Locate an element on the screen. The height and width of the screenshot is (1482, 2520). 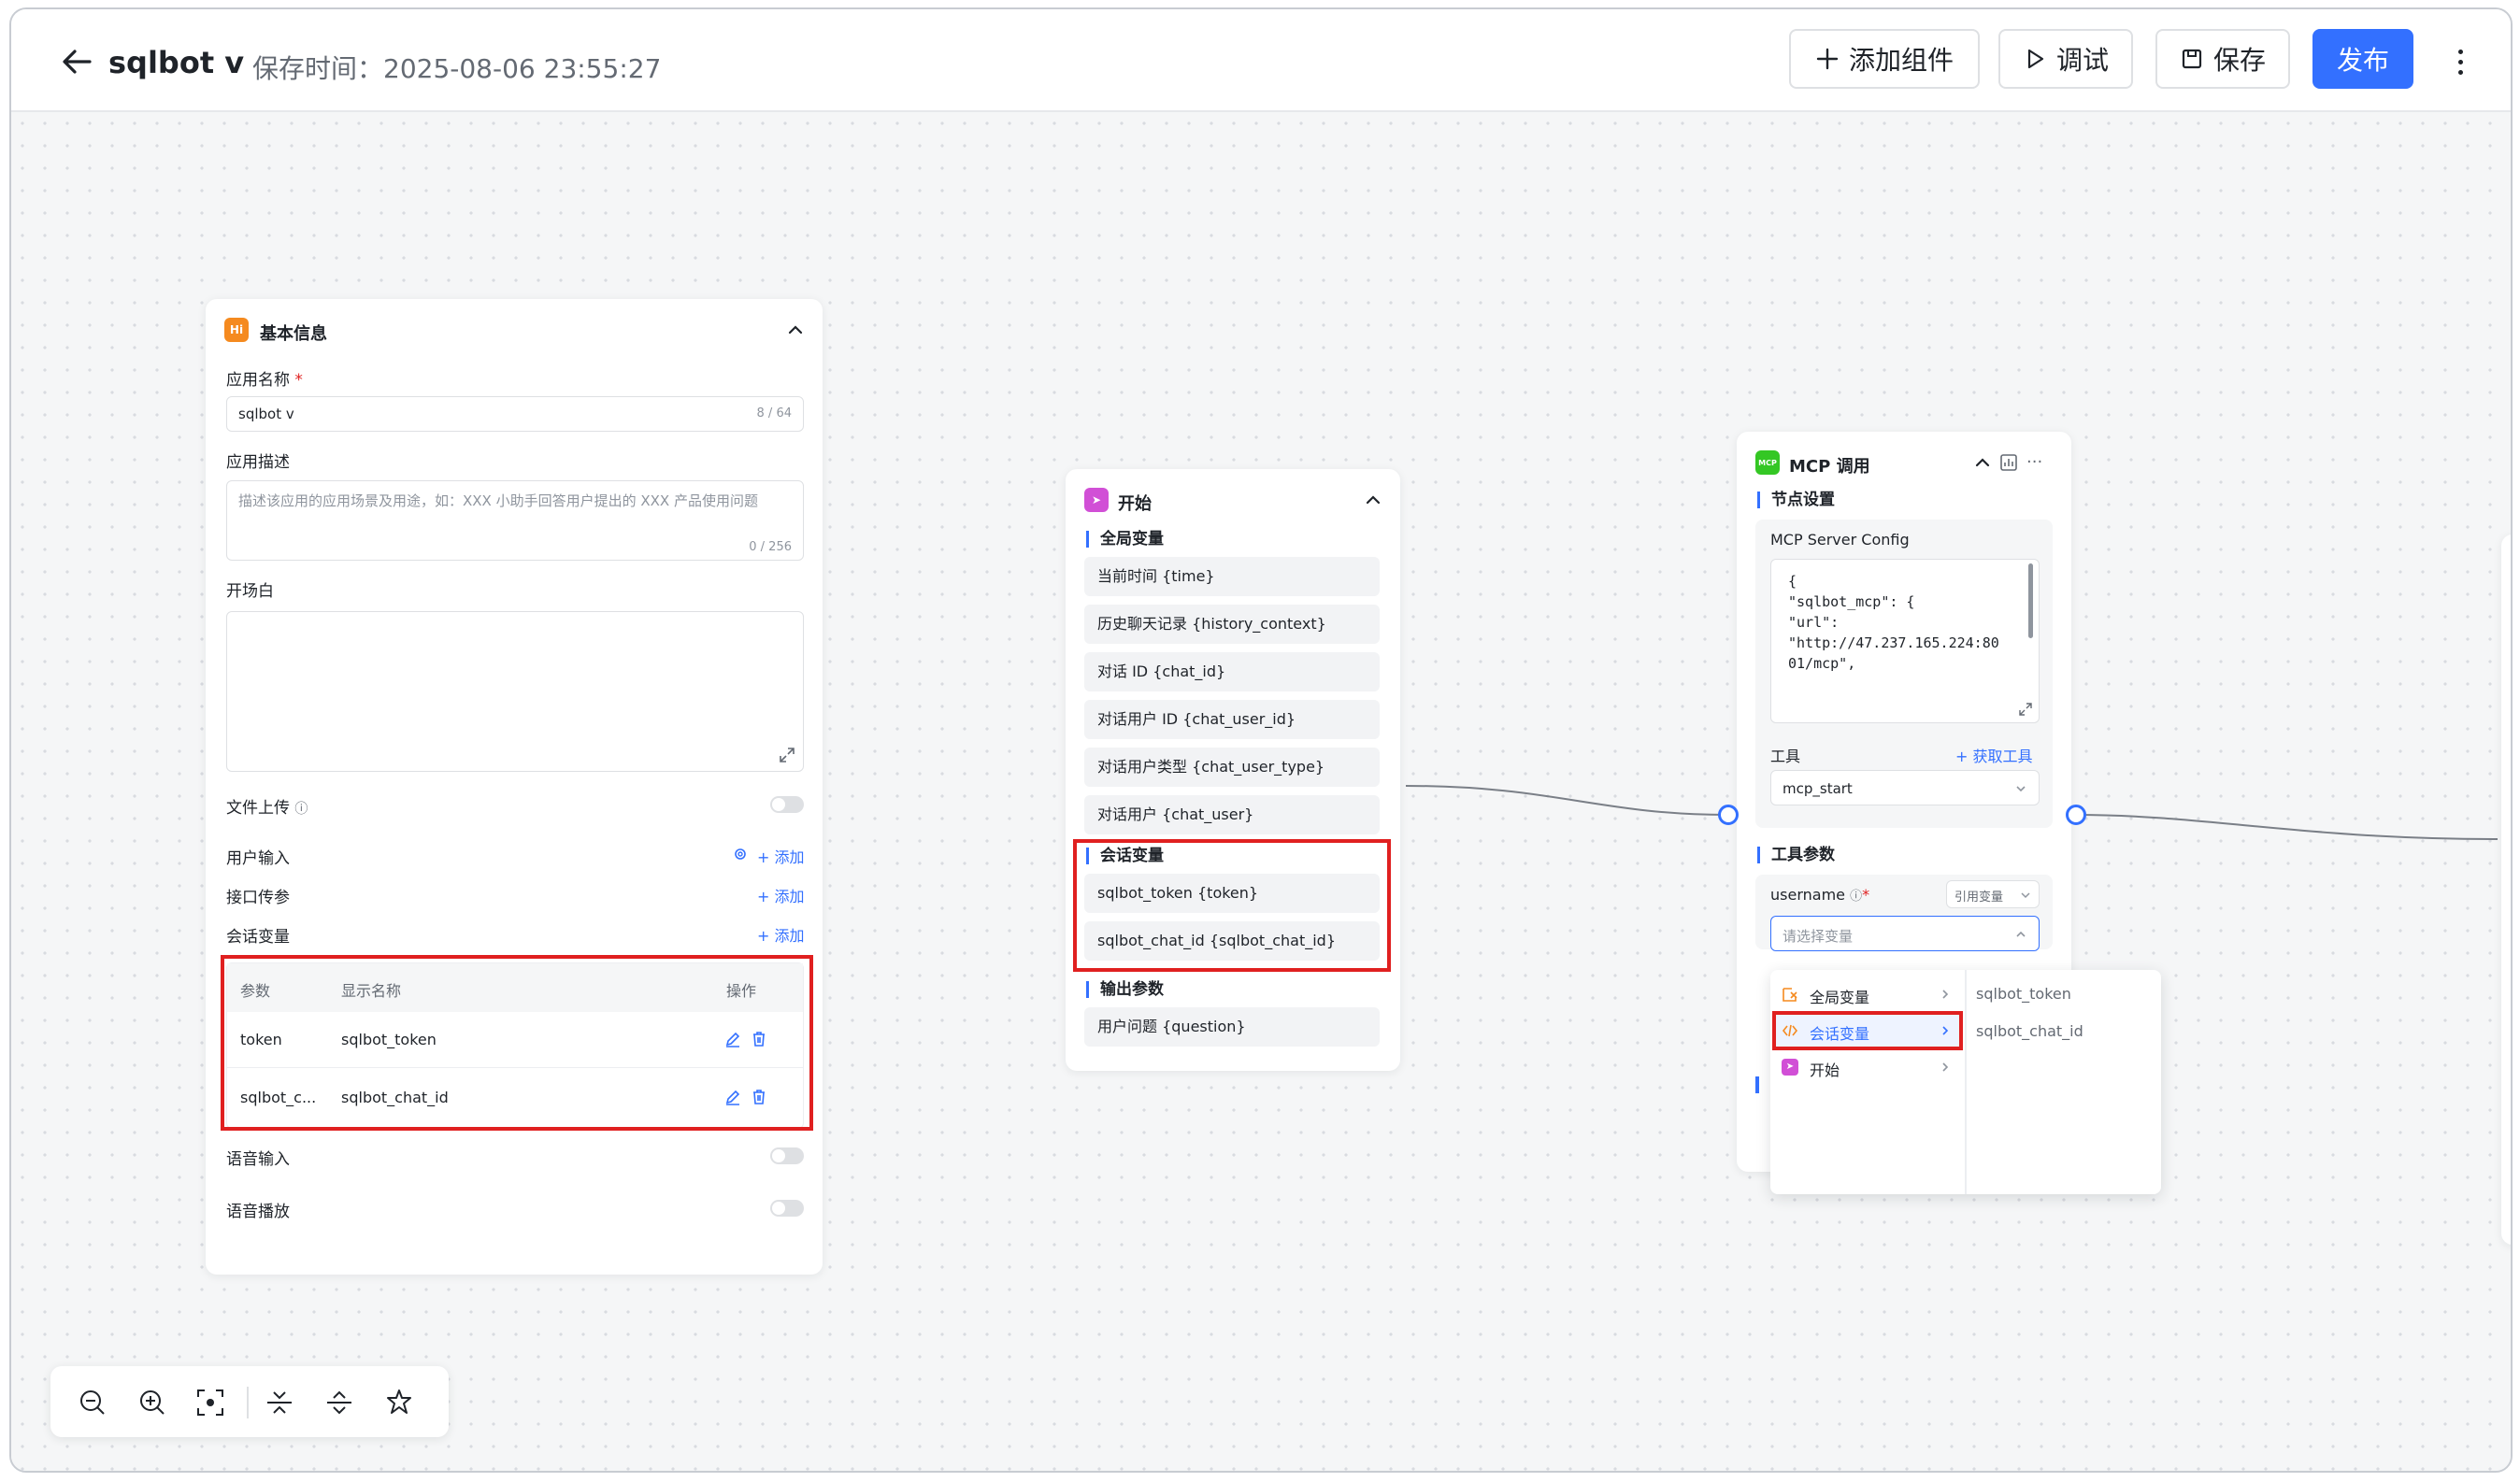
start-pointer-icon: ➤ is located at coordinates (1096, 500).